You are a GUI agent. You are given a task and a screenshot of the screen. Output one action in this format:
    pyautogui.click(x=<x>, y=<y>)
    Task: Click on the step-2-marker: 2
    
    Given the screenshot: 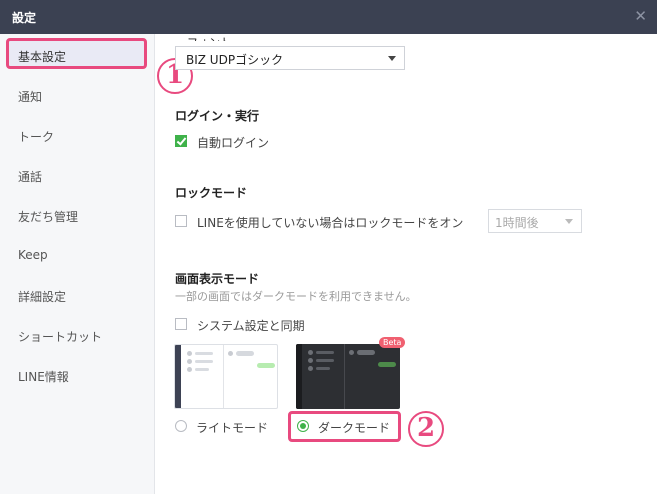 What is the action you would take?
    pyautogui.click(x=426, y=429)
    